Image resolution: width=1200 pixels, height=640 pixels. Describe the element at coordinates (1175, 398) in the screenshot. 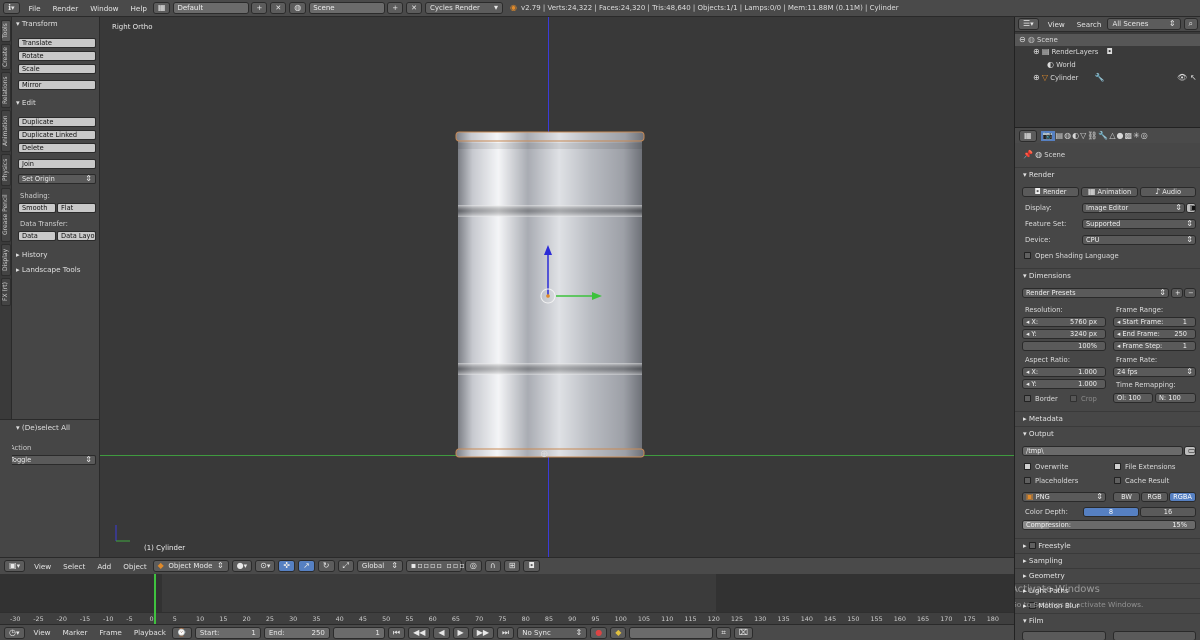

I see `time-remap-new-field: N: 100` at that location.